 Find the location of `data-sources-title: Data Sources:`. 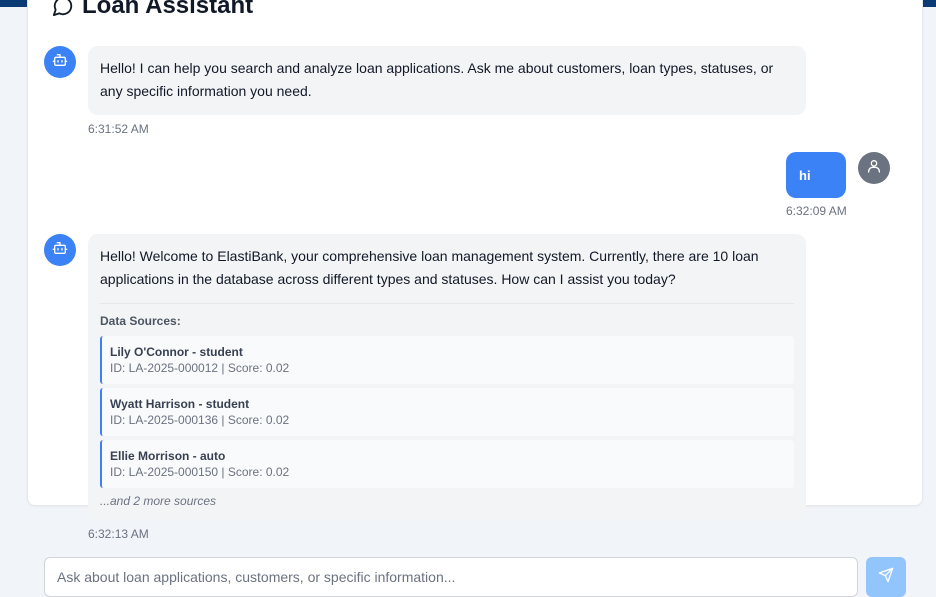

data-sources-title: Data Sources: is located at coordinates (140, 321).